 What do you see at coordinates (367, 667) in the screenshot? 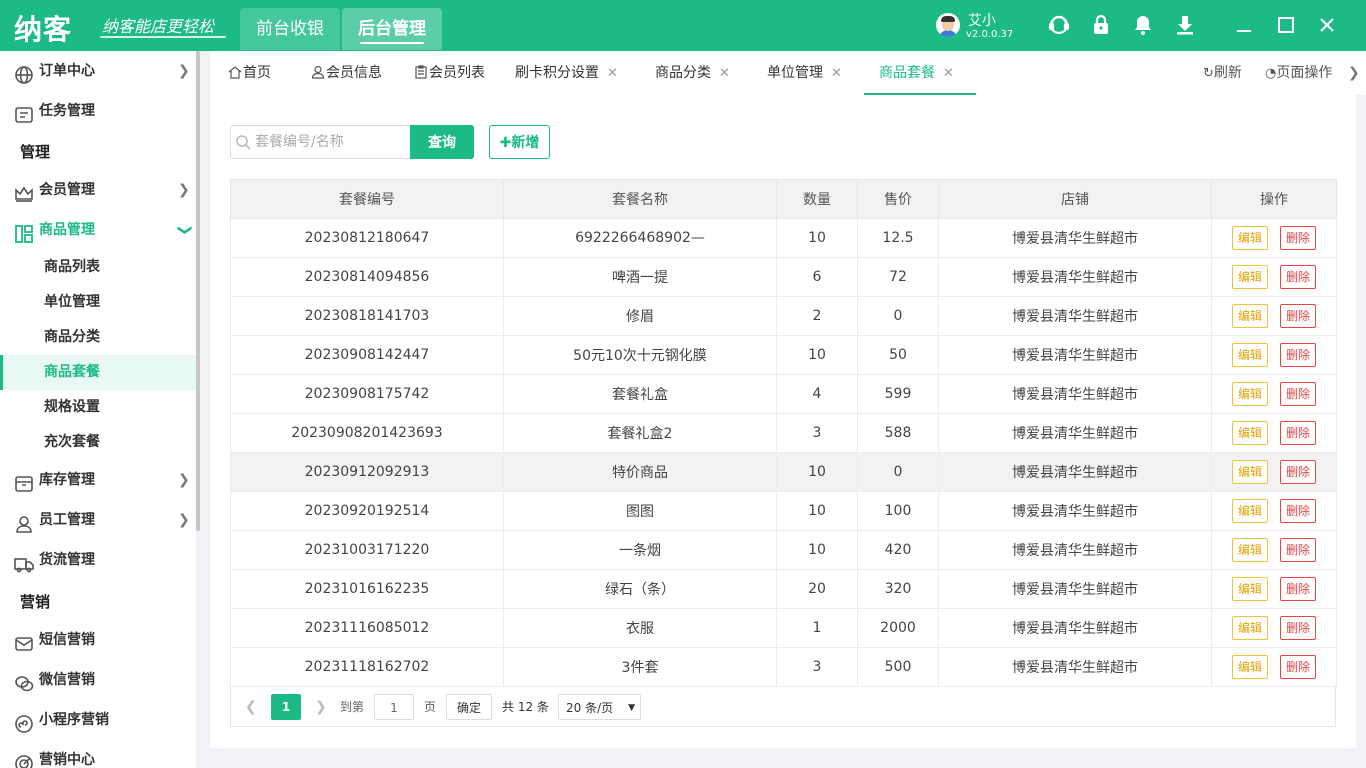
I see `cell-code: 20231118162702` at bounding box center [367, 667].